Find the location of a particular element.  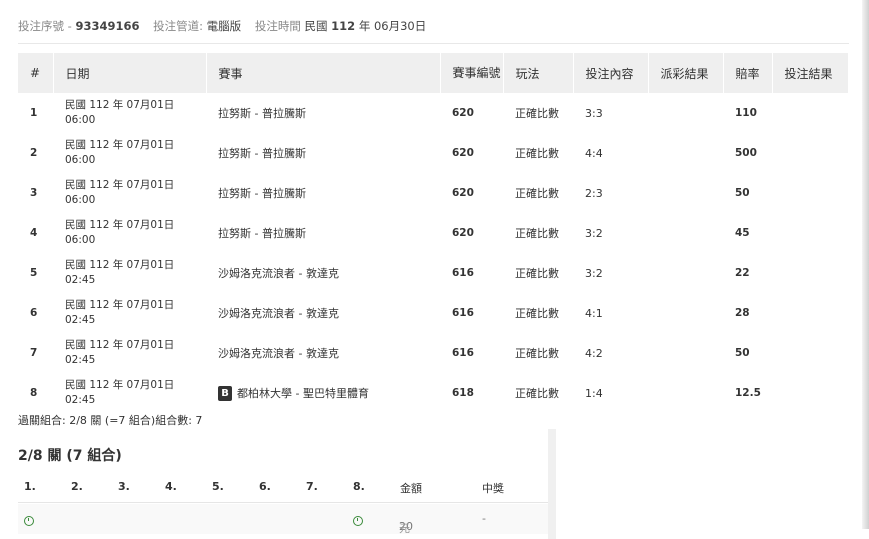

combo-pos-8: 8. is located at coordinates (359, 486).